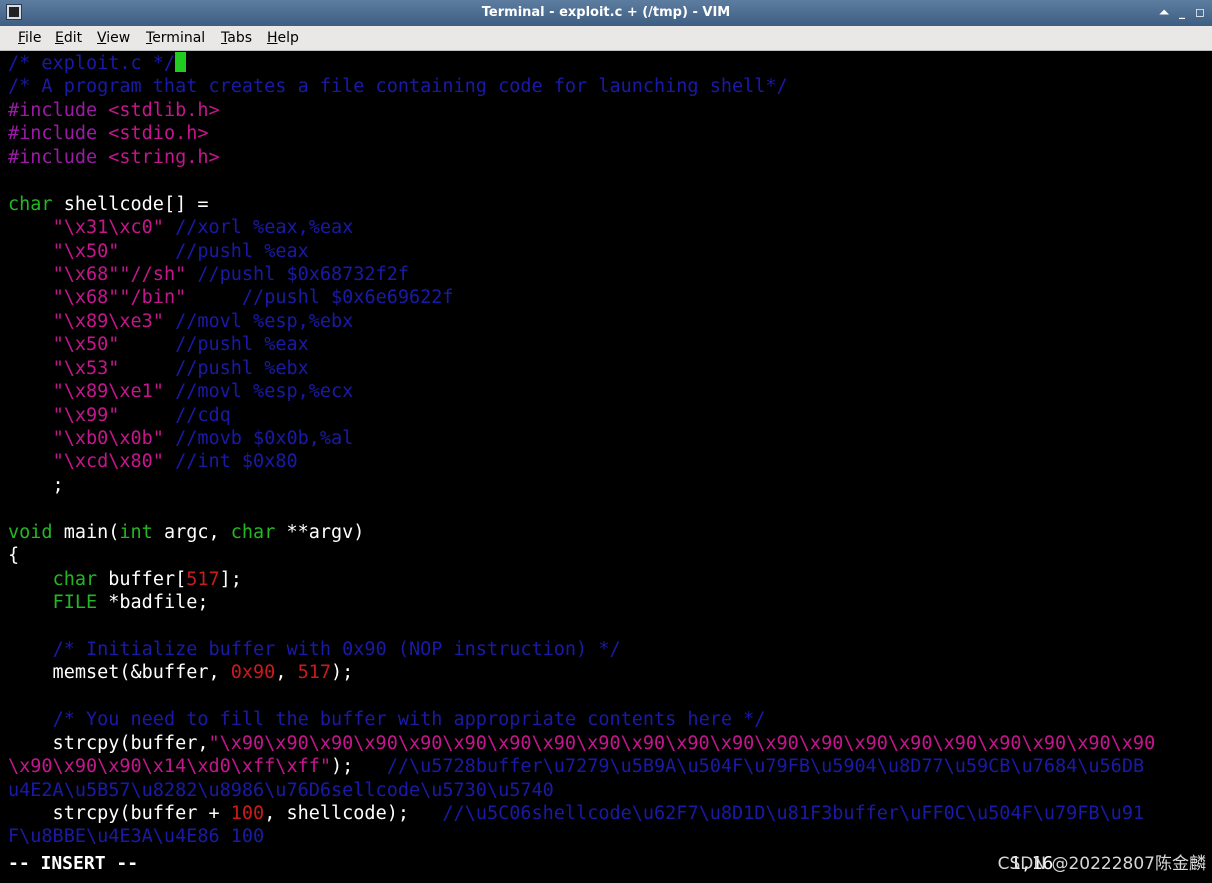 The width and height of the screenshot is (1212, 883). Describe the element at coordinates (203, 415) in the screenshot. I see `code-token: //cdq` at that location.